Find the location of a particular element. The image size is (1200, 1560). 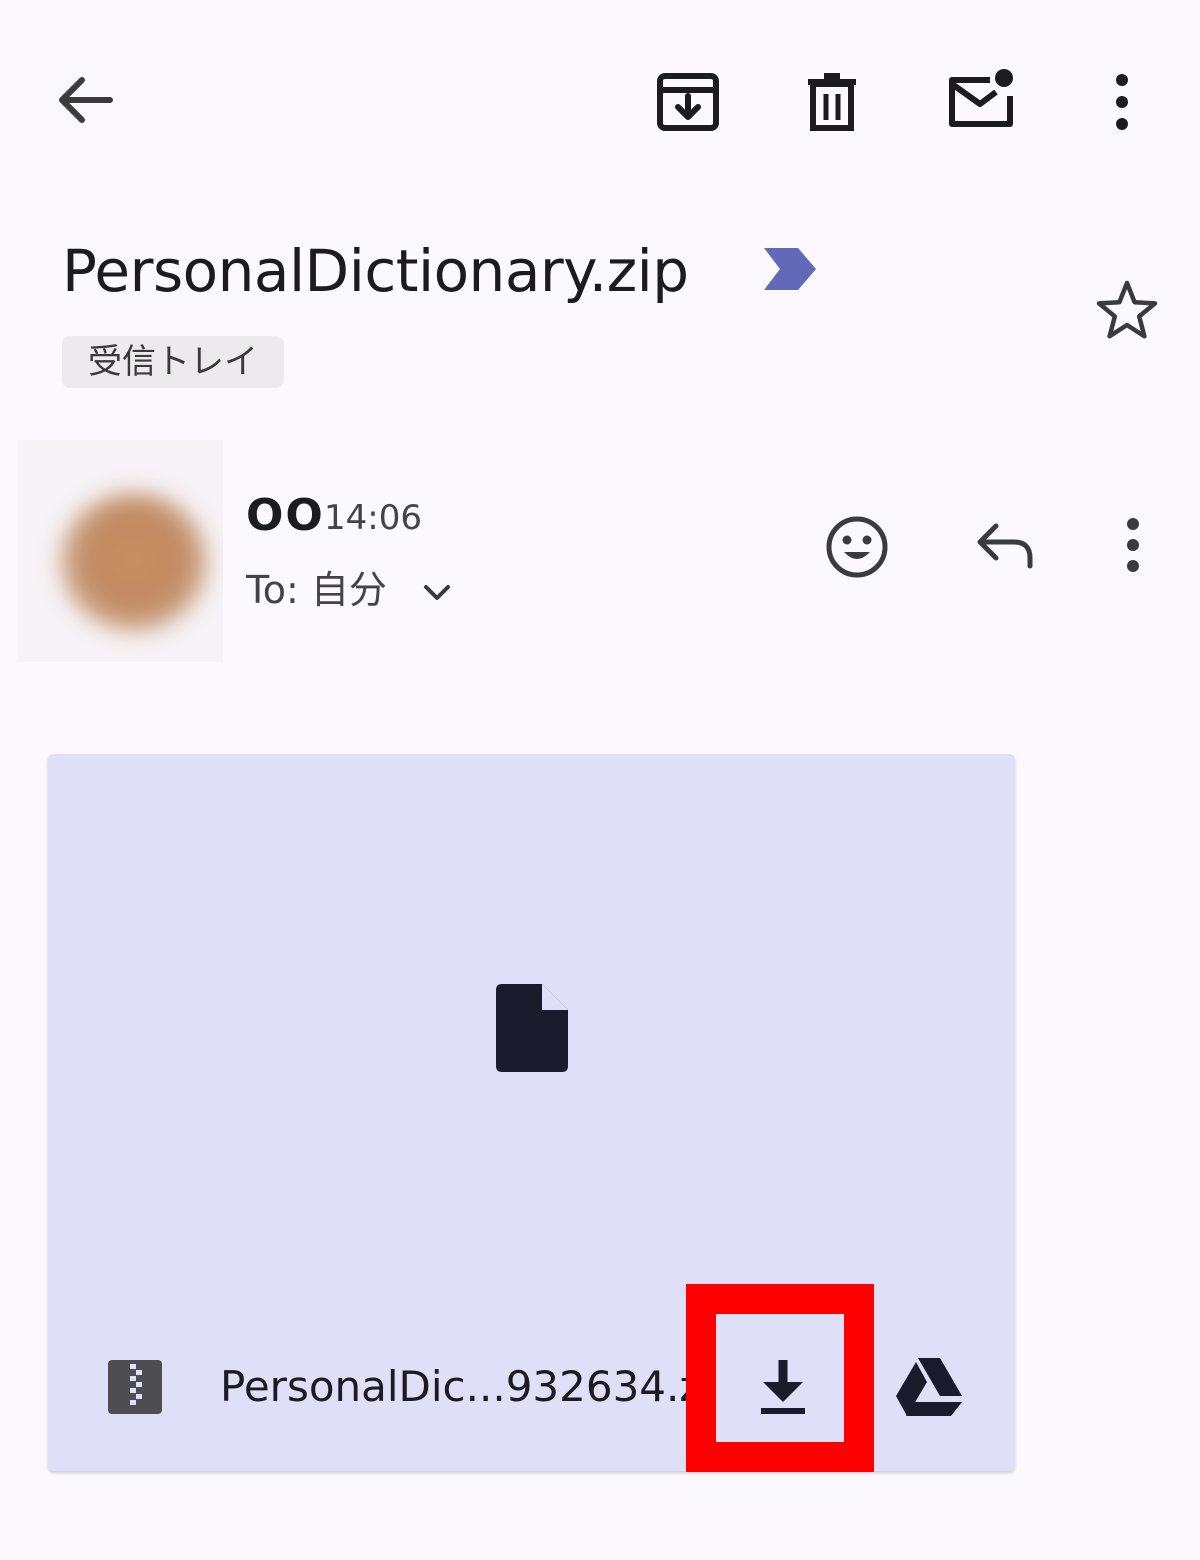

mark-unread-icon is located at coordinates (980, 99).